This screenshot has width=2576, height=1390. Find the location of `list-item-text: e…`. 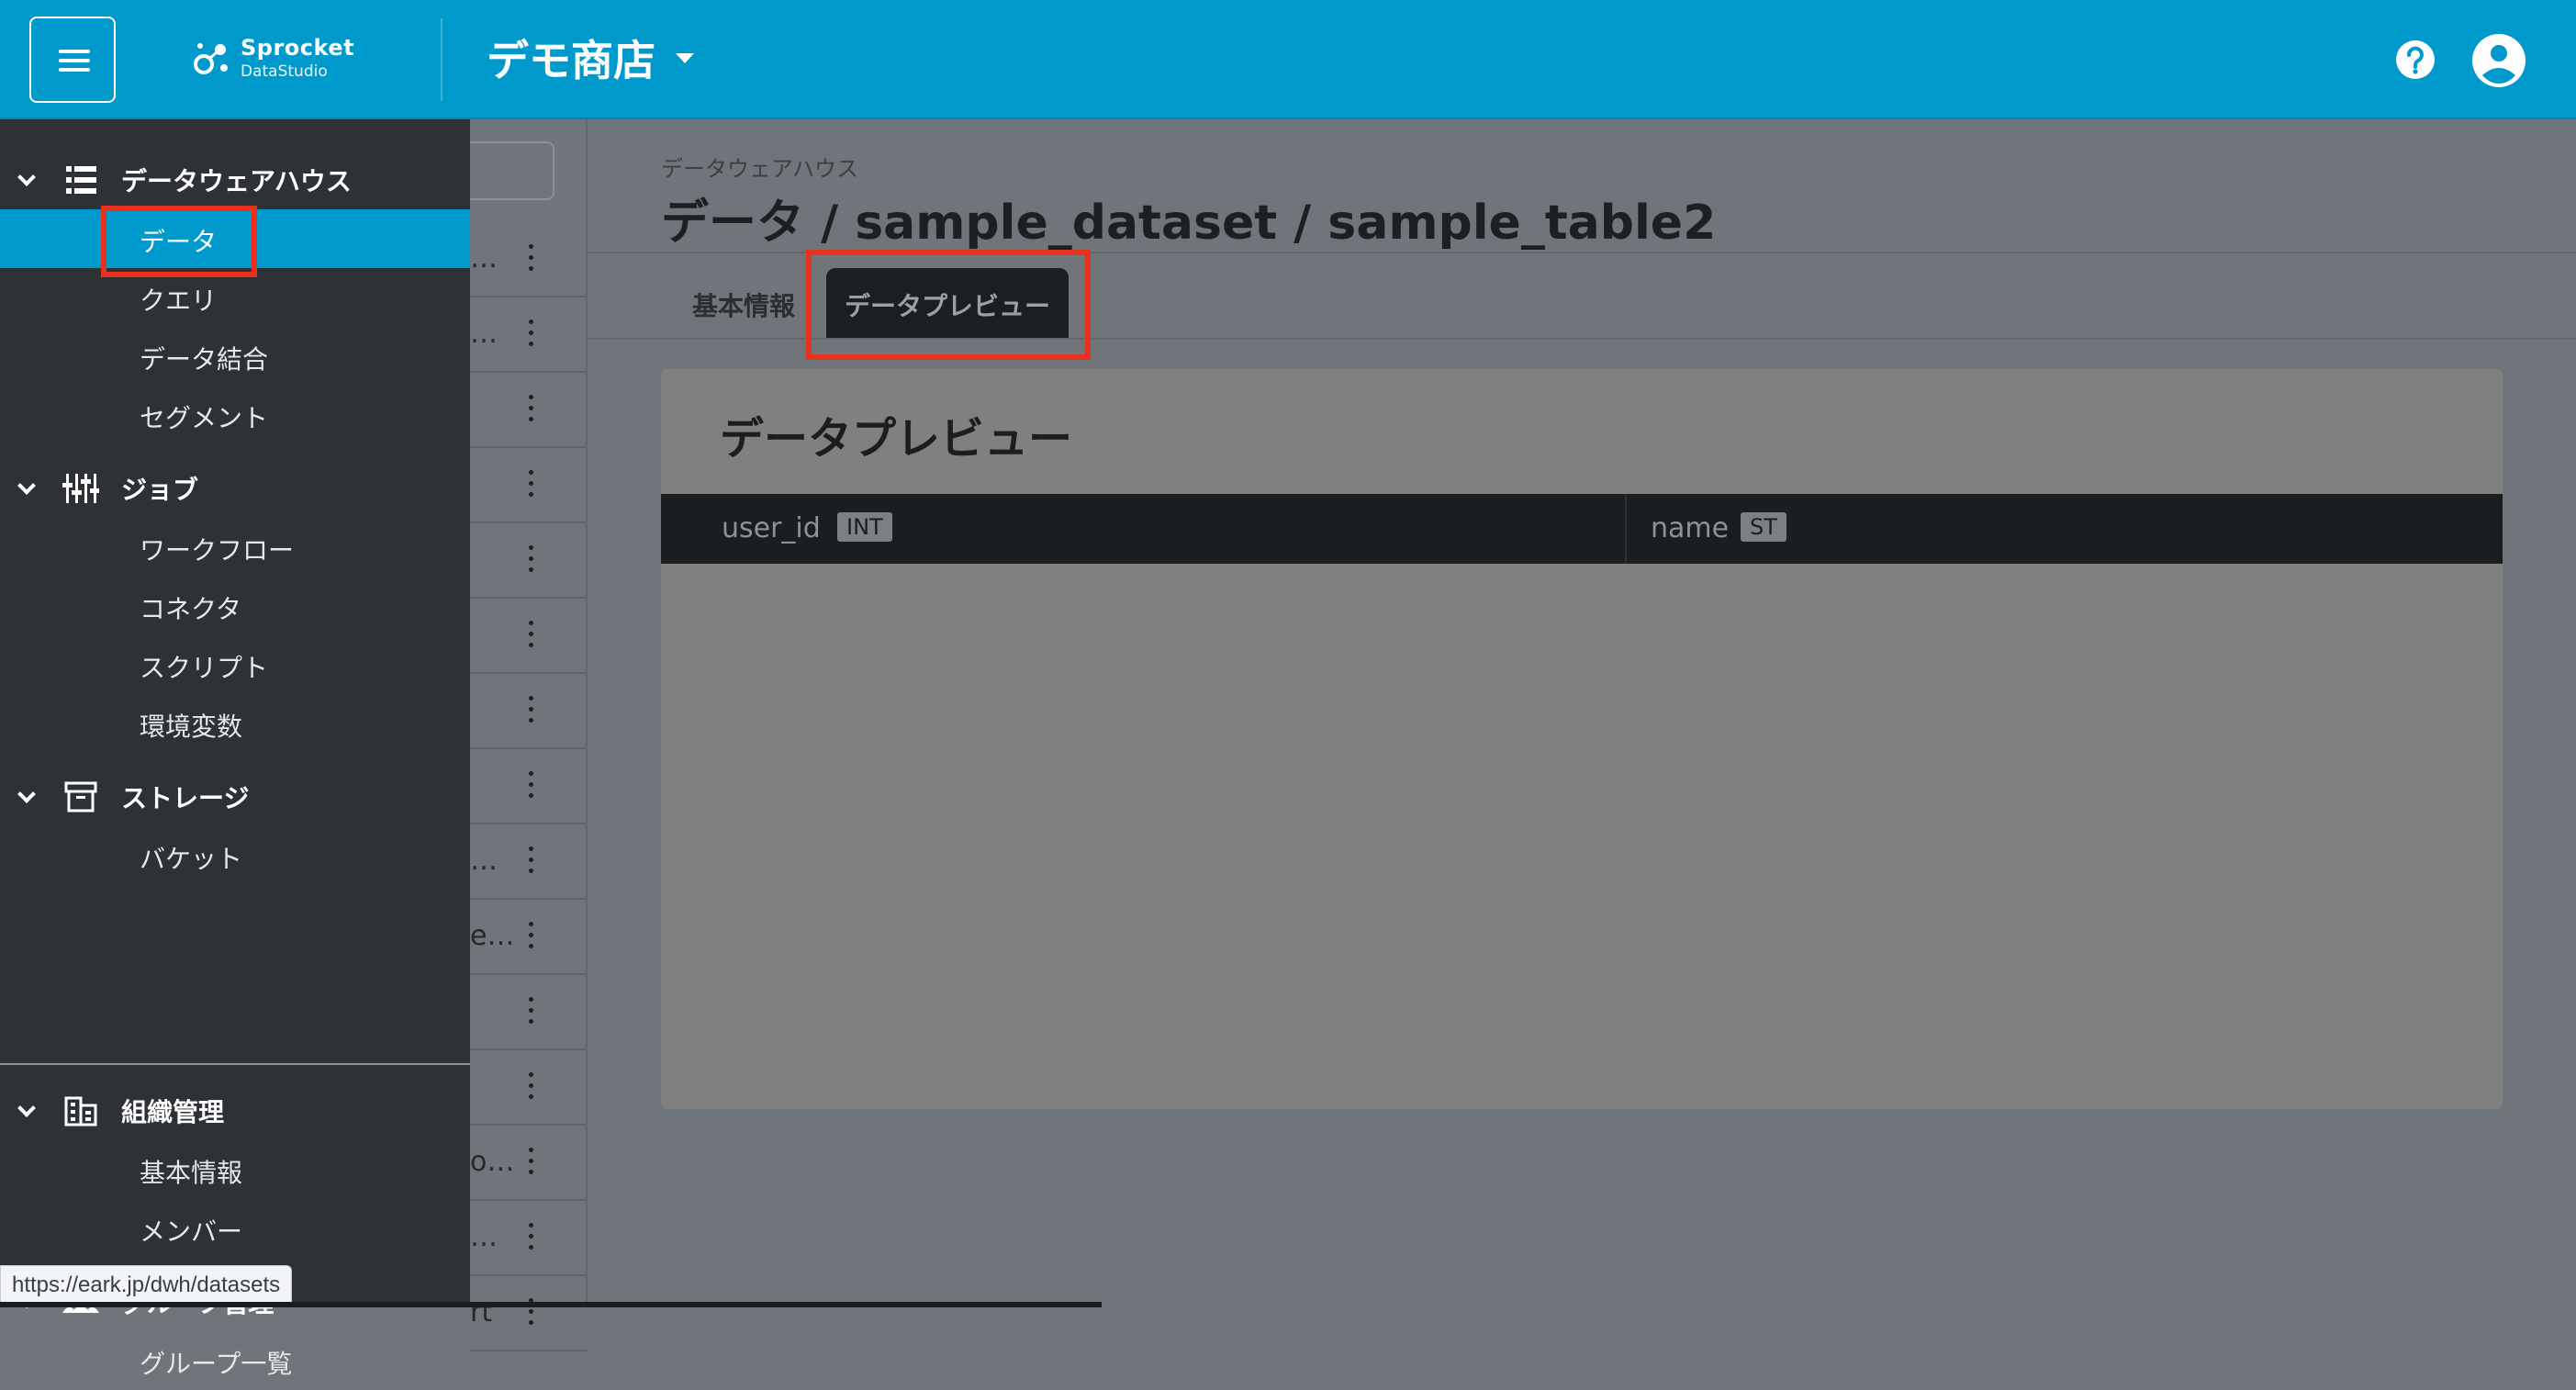

list-item-text: e… is located at coordinates (492, 936).